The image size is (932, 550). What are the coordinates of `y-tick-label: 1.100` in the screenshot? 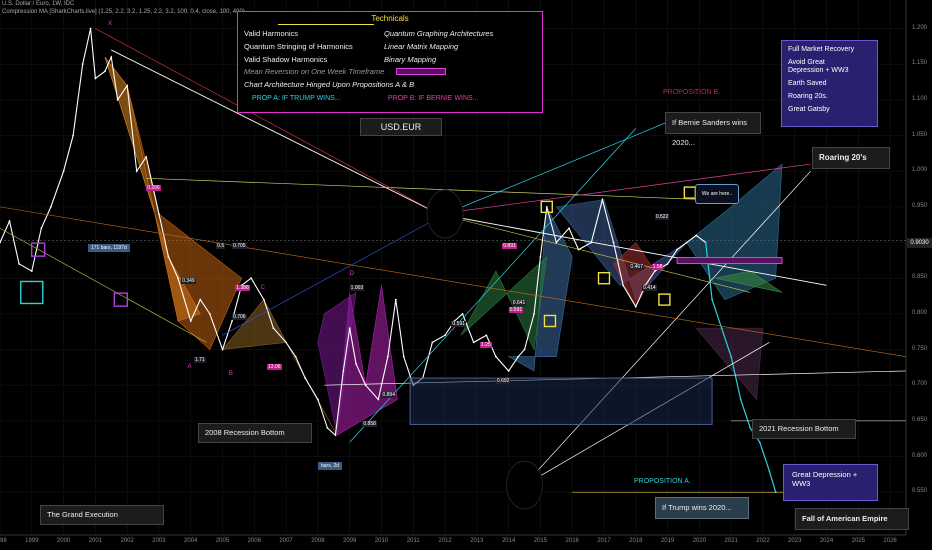 It's located at (920, 98).